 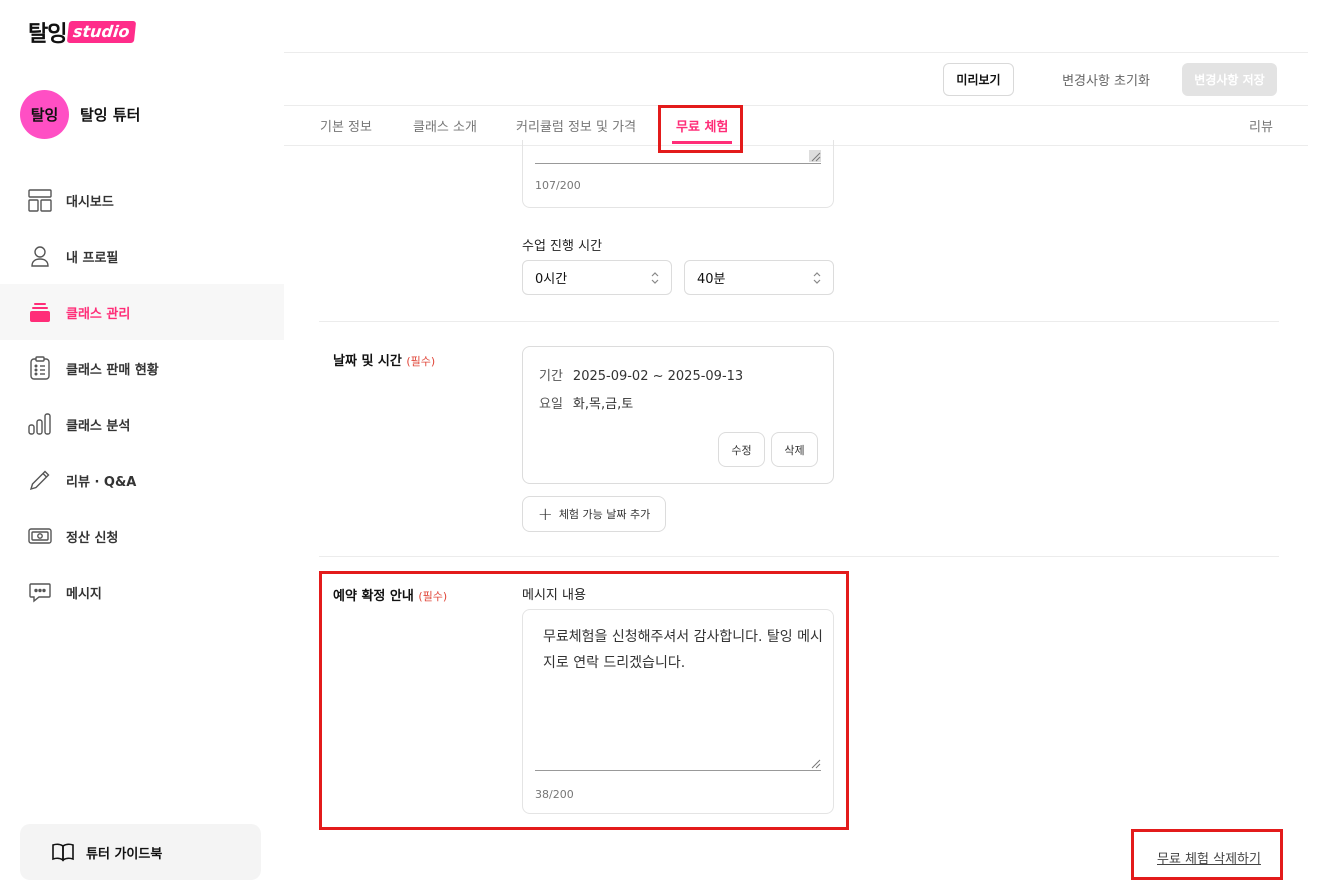 I want to click on sidebar-item-class-management: 클래스 관리, so click(x=142, y=312).